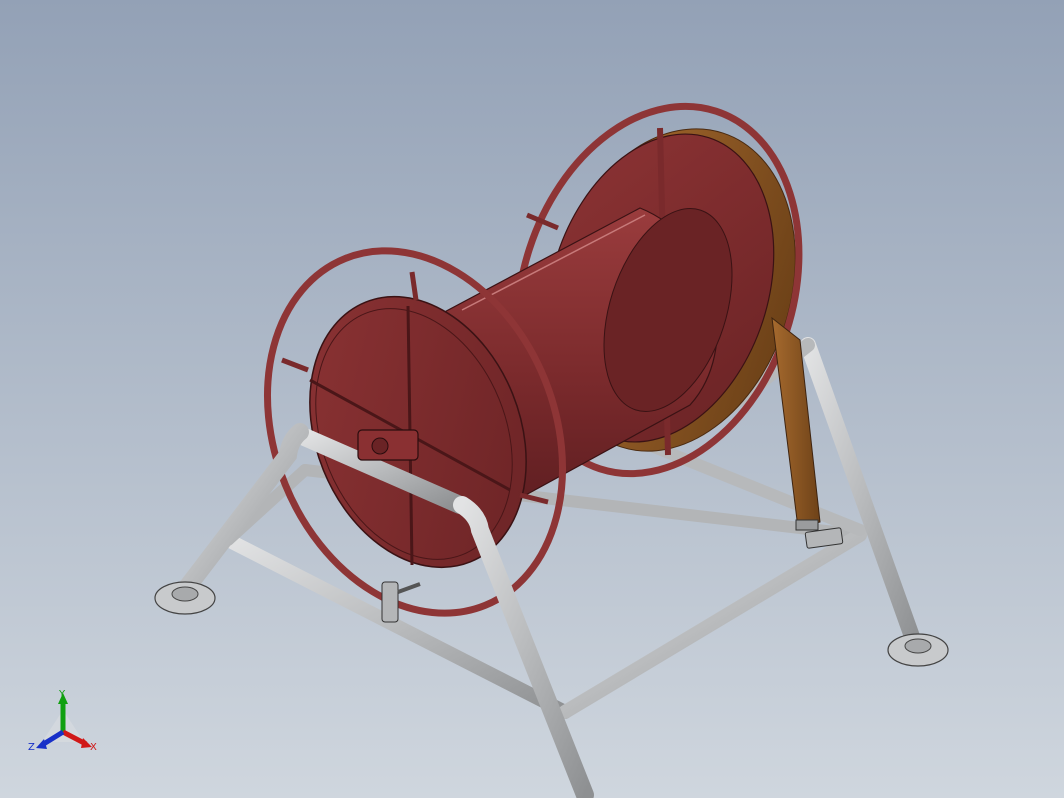  Describe the element at coordinates (390, 602) in the screenshot. I see `axle-clamp` at that location.